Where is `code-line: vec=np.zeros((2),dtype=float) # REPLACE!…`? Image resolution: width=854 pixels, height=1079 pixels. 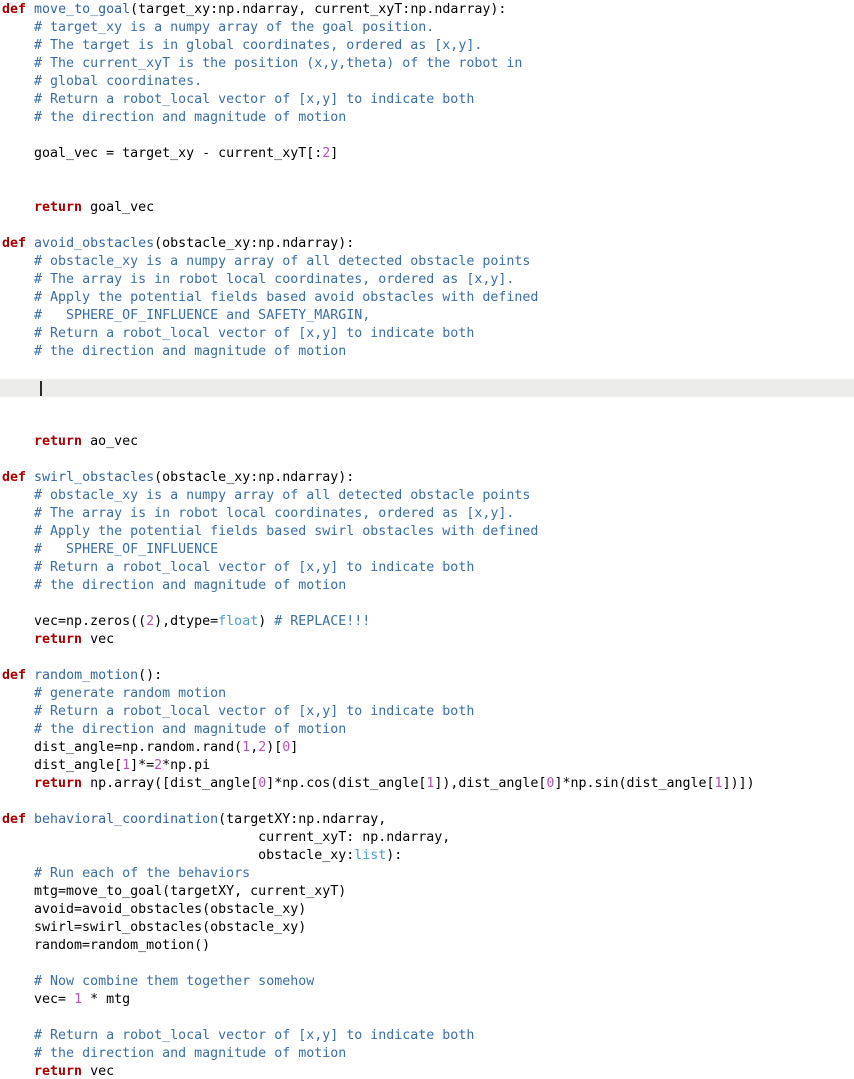
code-line: vec=np.zeros((2),dtype=float) # REPLACE!… is located at coordinates (427, 622).